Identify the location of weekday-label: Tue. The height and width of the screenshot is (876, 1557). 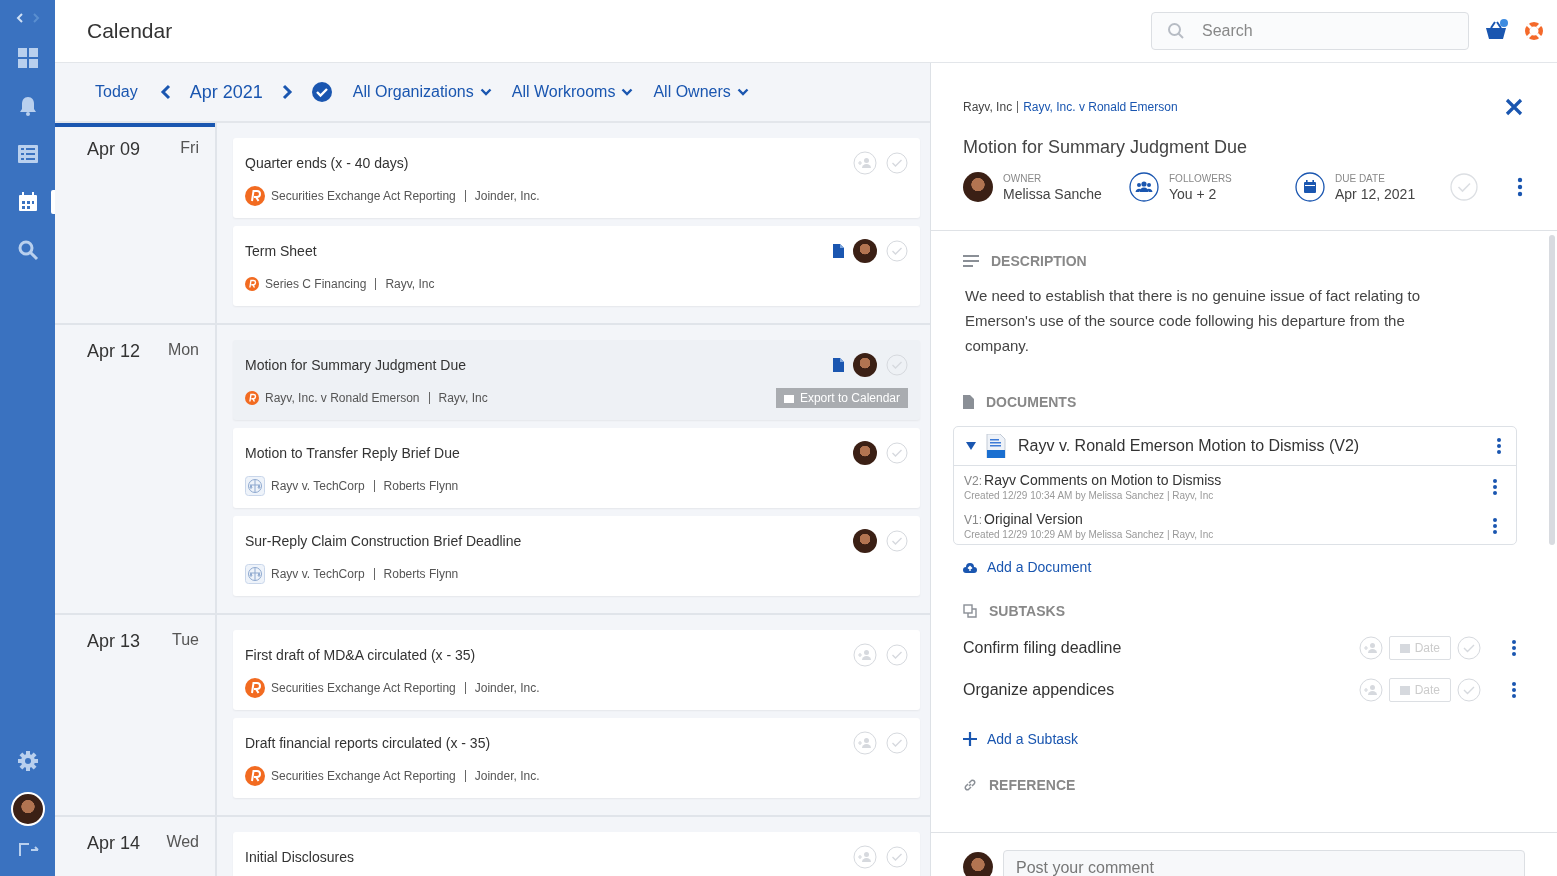
(185, 640).